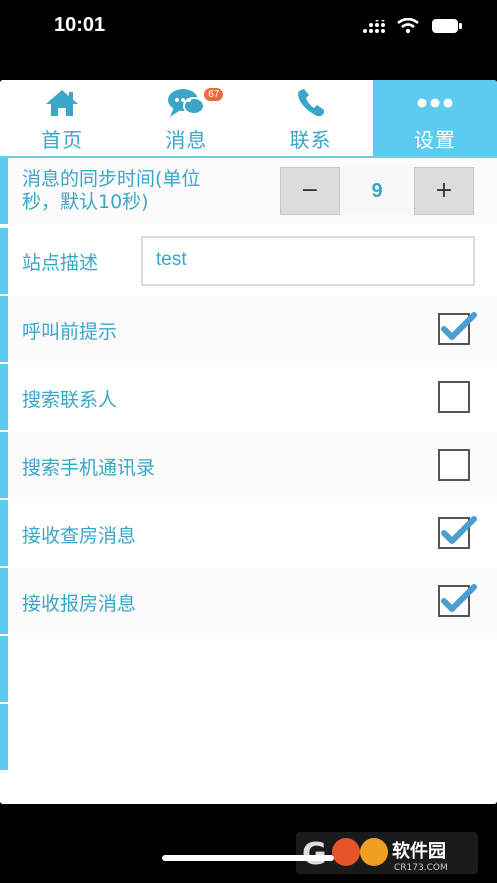 Image resolution: width=497 pixels, height=883 pixels. What do you see at coordinates (79, 604) in the screenshot?
I see `toggle-label: 接收报房消息` at bounding box center [79, 604].